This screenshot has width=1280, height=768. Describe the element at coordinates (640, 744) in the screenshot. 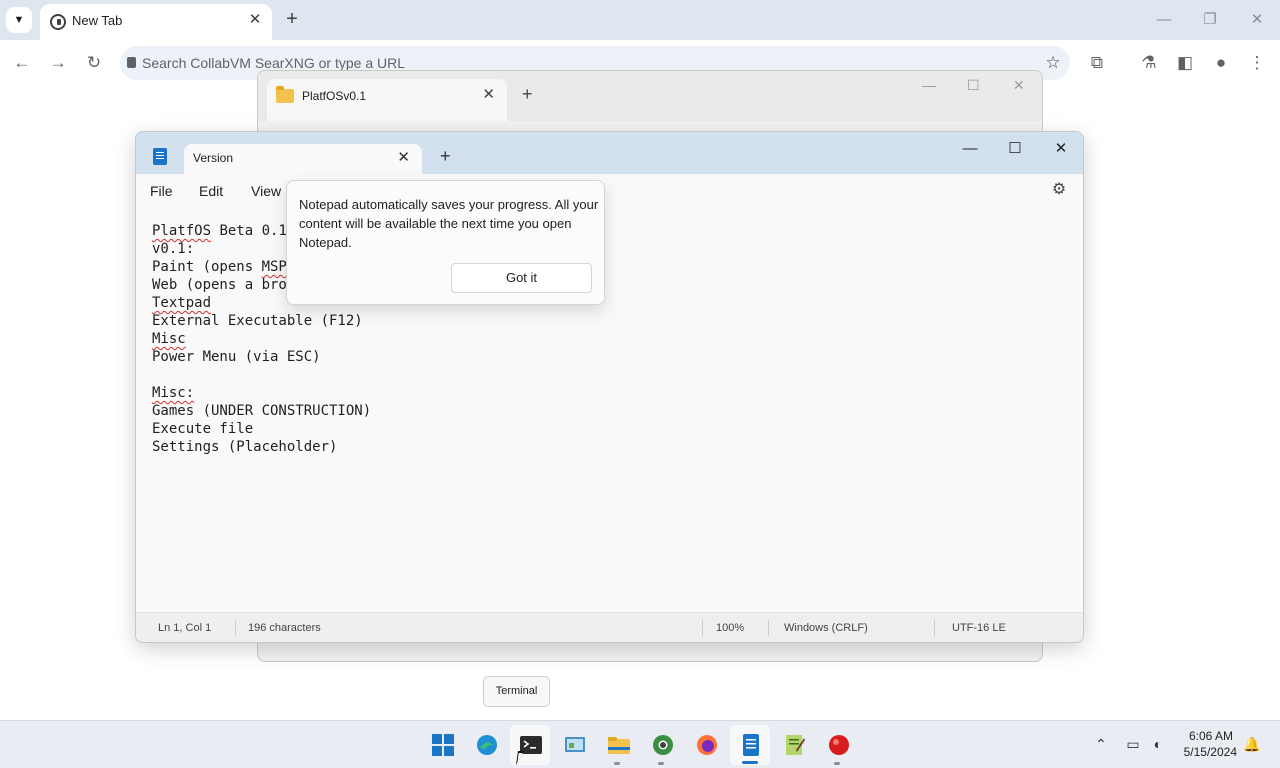

I see `taskbar` at that location.